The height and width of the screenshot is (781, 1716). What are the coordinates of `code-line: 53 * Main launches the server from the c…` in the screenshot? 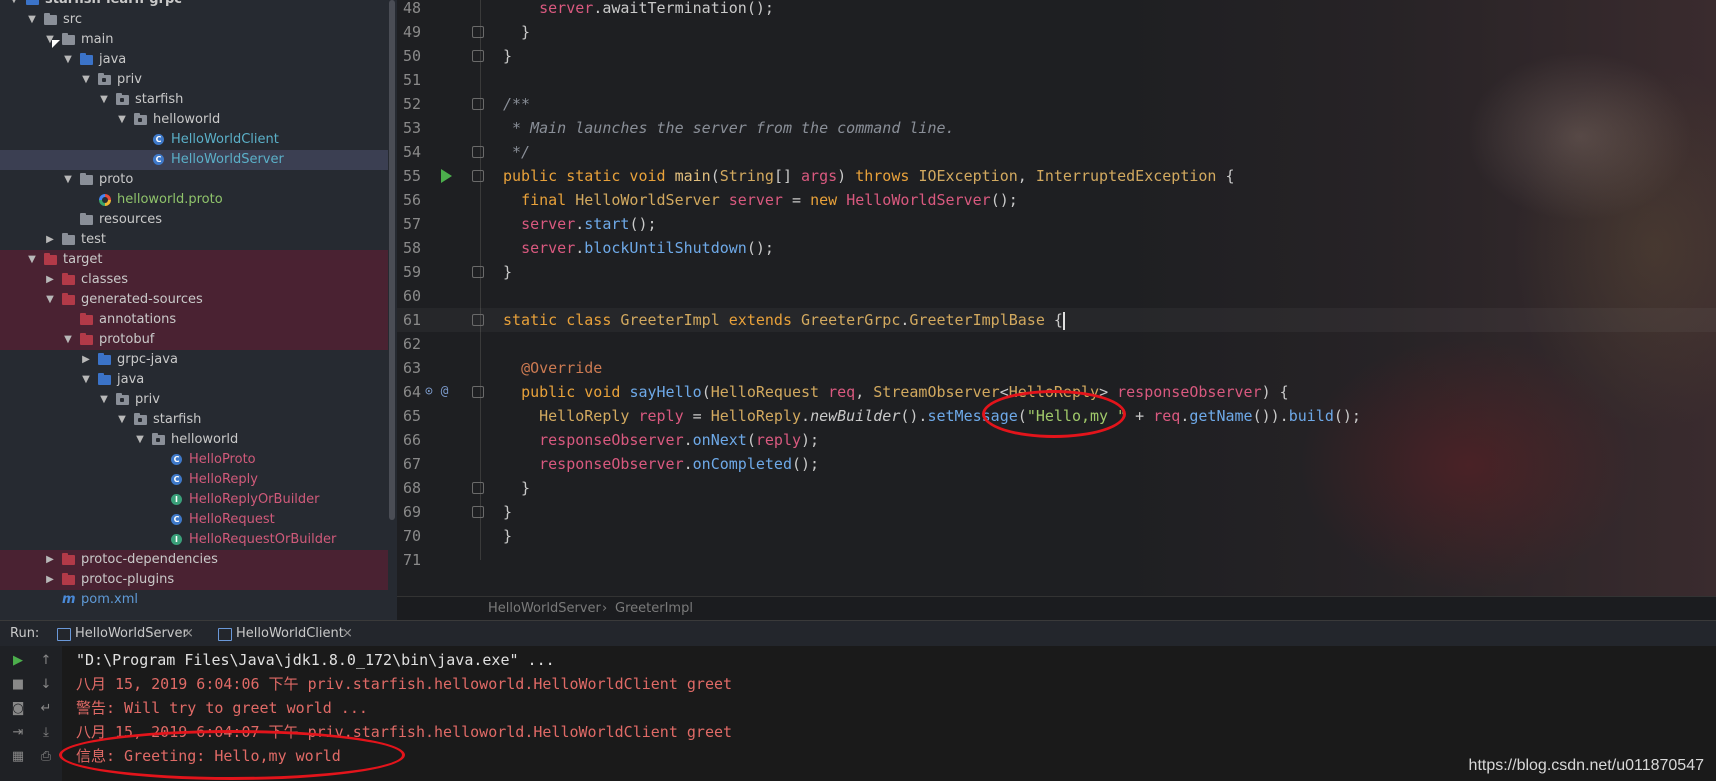 It's located at (1056, 128).